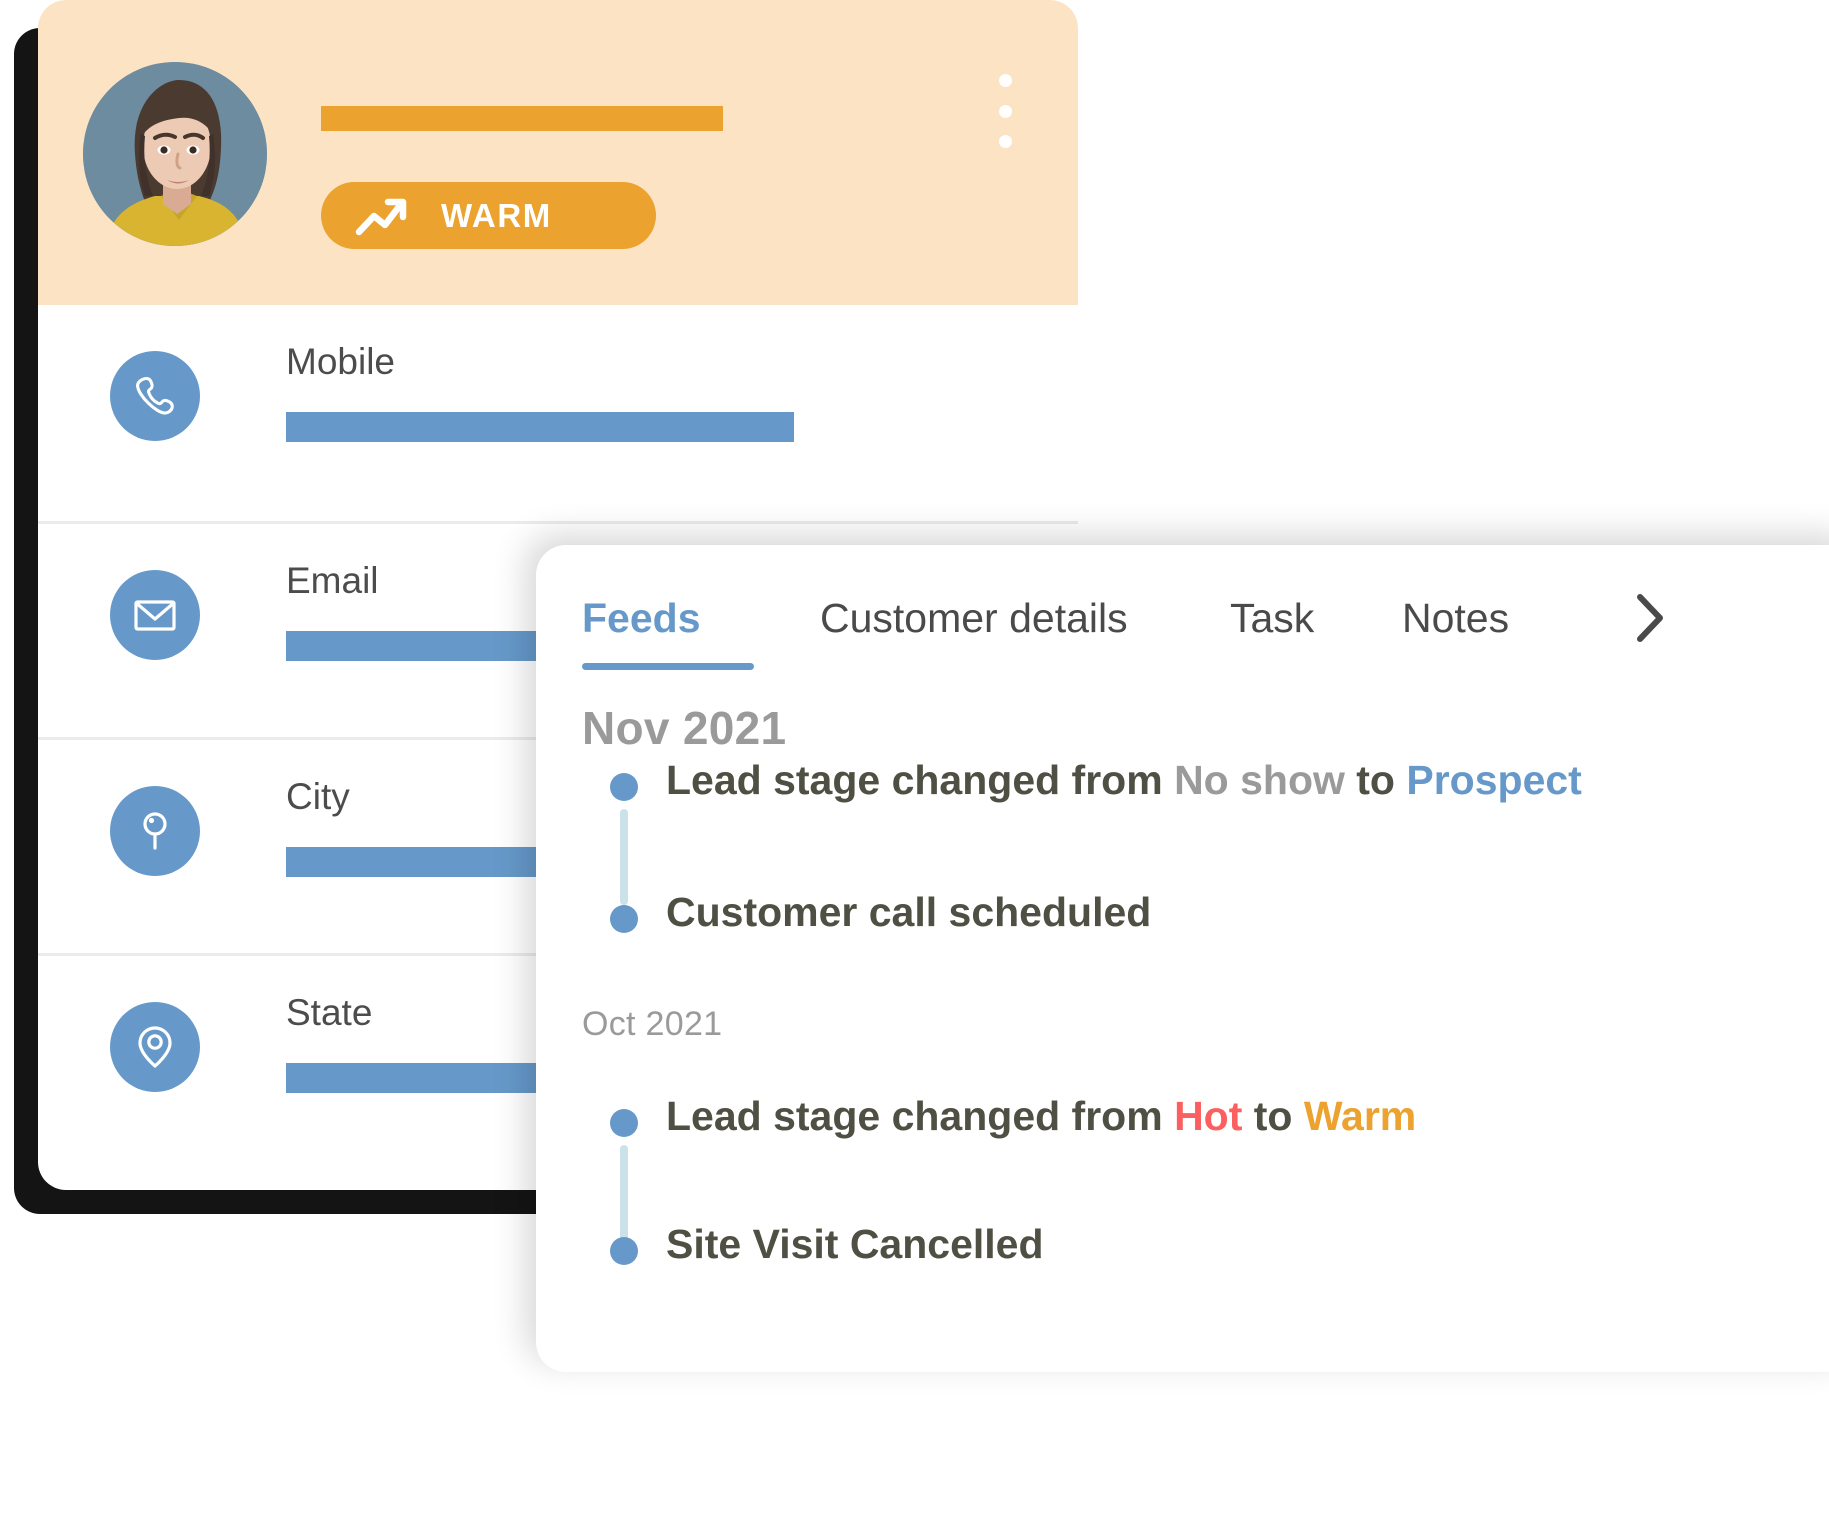 The height and width of the screenshot is (1517, 1829). Describe the element at coordinates (1272, 618) in the screenshot. I see `tab-task-label: Task` at that location.